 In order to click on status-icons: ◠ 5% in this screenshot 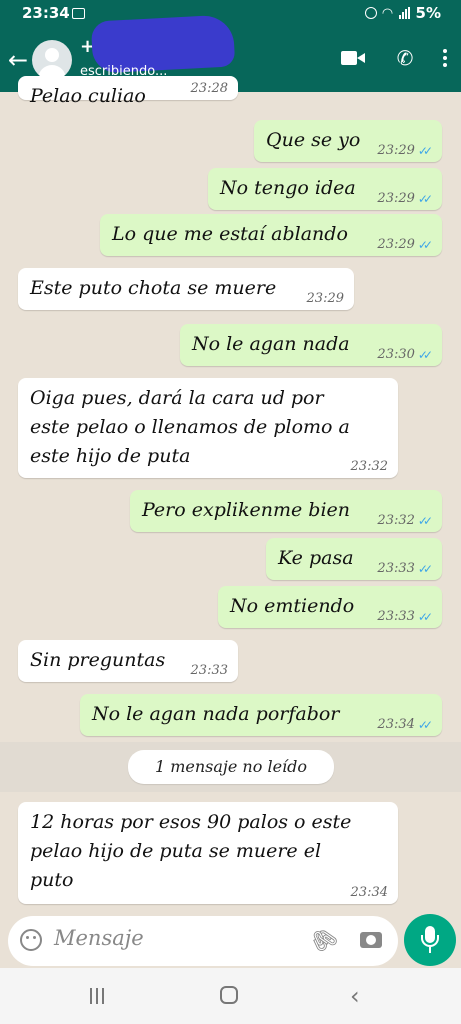, I will do `click(402, 13)`.